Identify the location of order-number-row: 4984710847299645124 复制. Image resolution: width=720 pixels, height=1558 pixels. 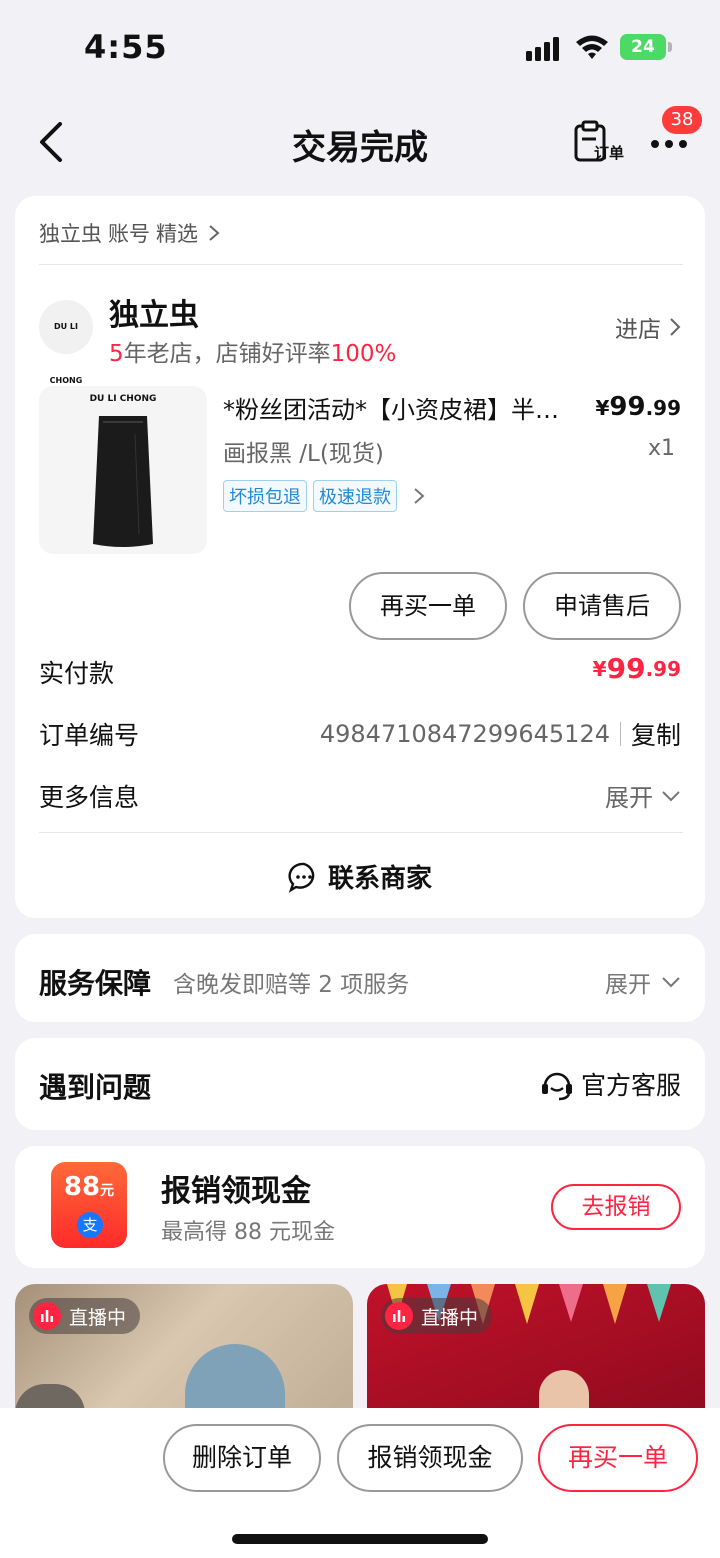
(500, 734).